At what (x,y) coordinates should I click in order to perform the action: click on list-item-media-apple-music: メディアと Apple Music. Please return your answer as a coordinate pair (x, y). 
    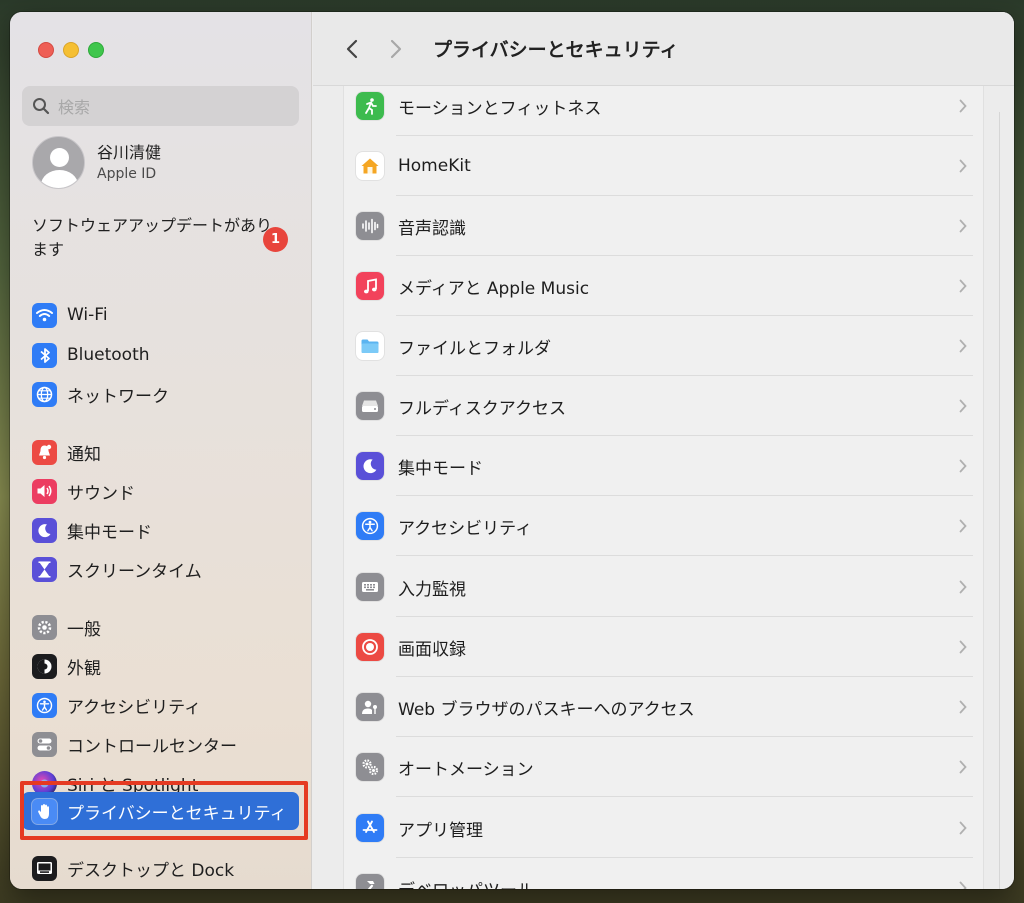
    Looking at the image, I should click on (664, 286).